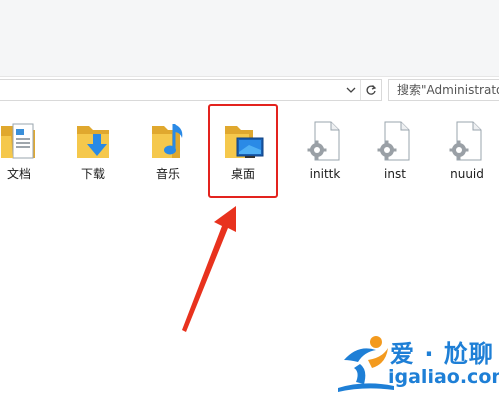 This screenshot has height=400, width=499. I want to click on file-item-downloads: 下载, so click(93, 153).